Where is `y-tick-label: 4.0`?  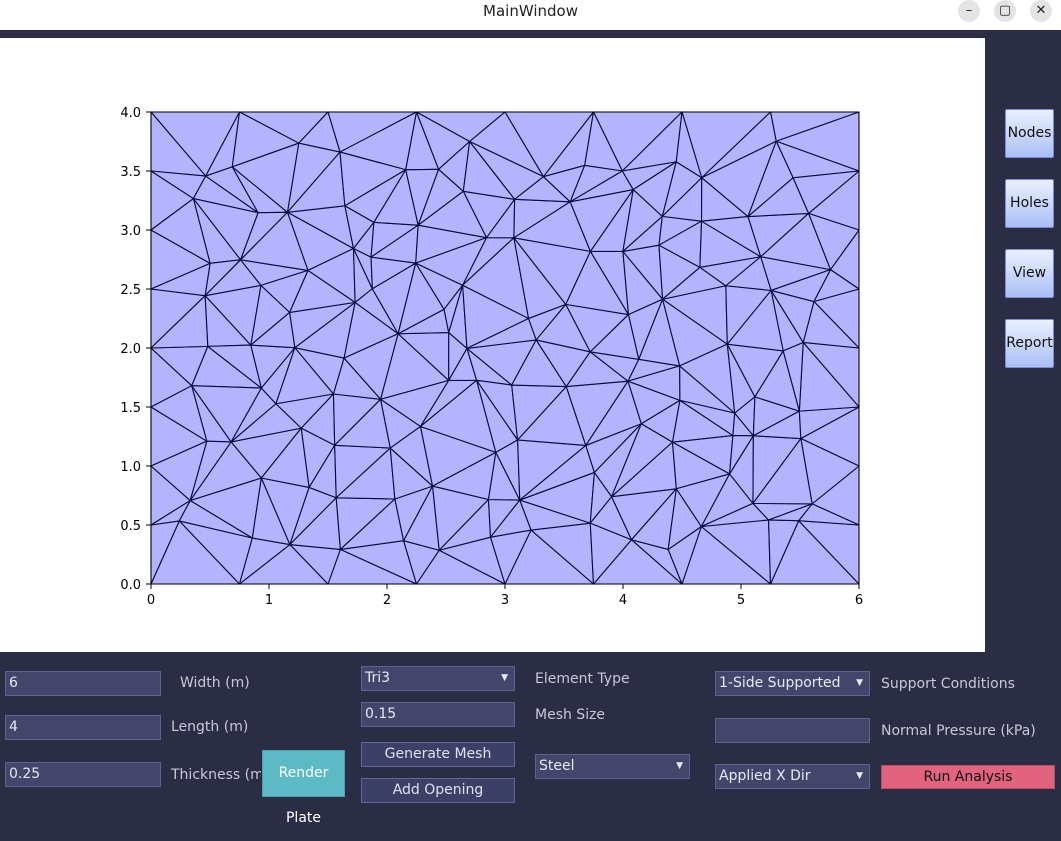
y-tick-label: 4.0 is located at coordinates (130, 113).